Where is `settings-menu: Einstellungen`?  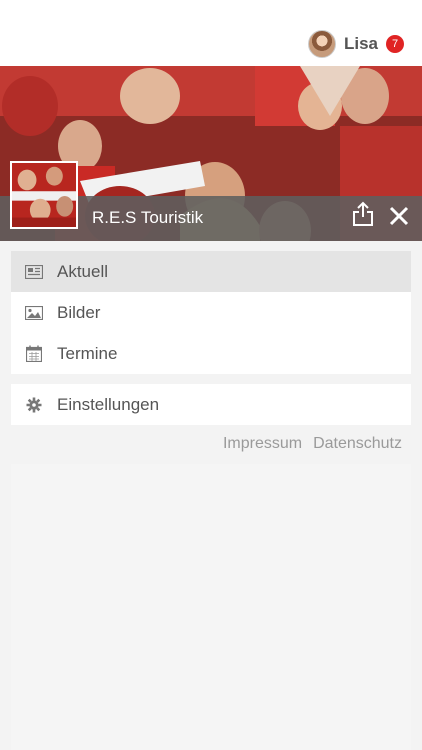
settings-menu: Einstellungen is located at coordinates (211, 404).